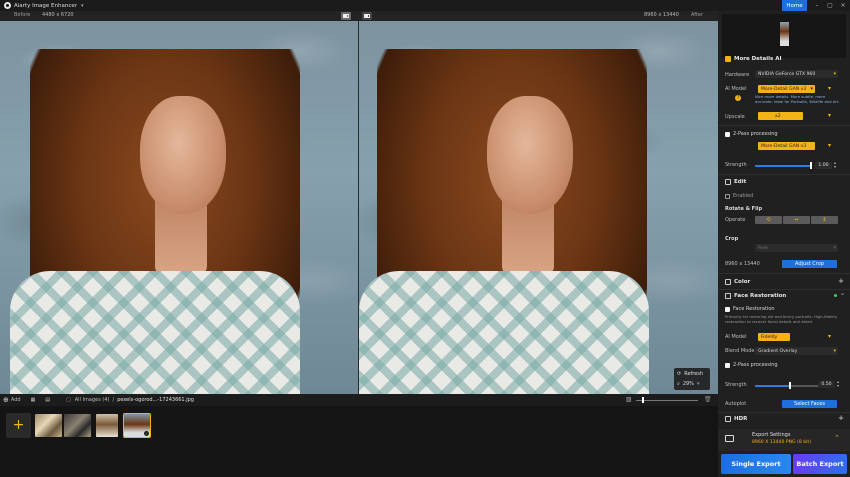 The width and height of the screenshot is (850, 477). What do you see at coordinates (823, 165) in the screenshot?
I see `more-details-strength-input: 1.00` at bounding box center [823, 165].